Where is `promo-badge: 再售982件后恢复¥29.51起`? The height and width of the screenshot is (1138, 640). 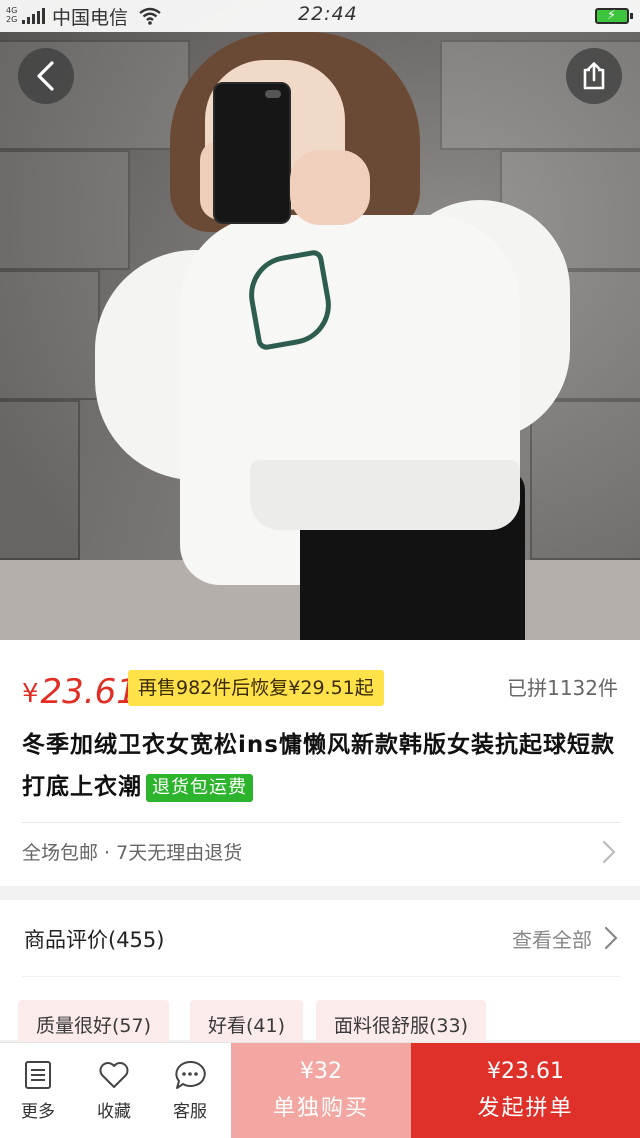
promo-badge: 再售982件后恢复¥29.51起 is located at coordinates (256, 688).